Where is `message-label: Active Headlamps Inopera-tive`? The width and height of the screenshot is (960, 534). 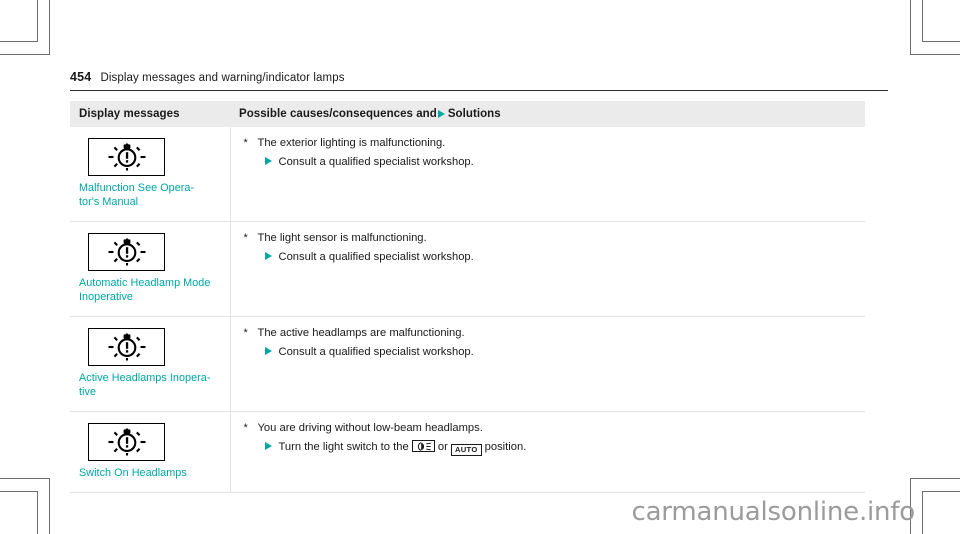 message-label: Active Headlamps Inopera-tive is located at coordinates (145, 385).